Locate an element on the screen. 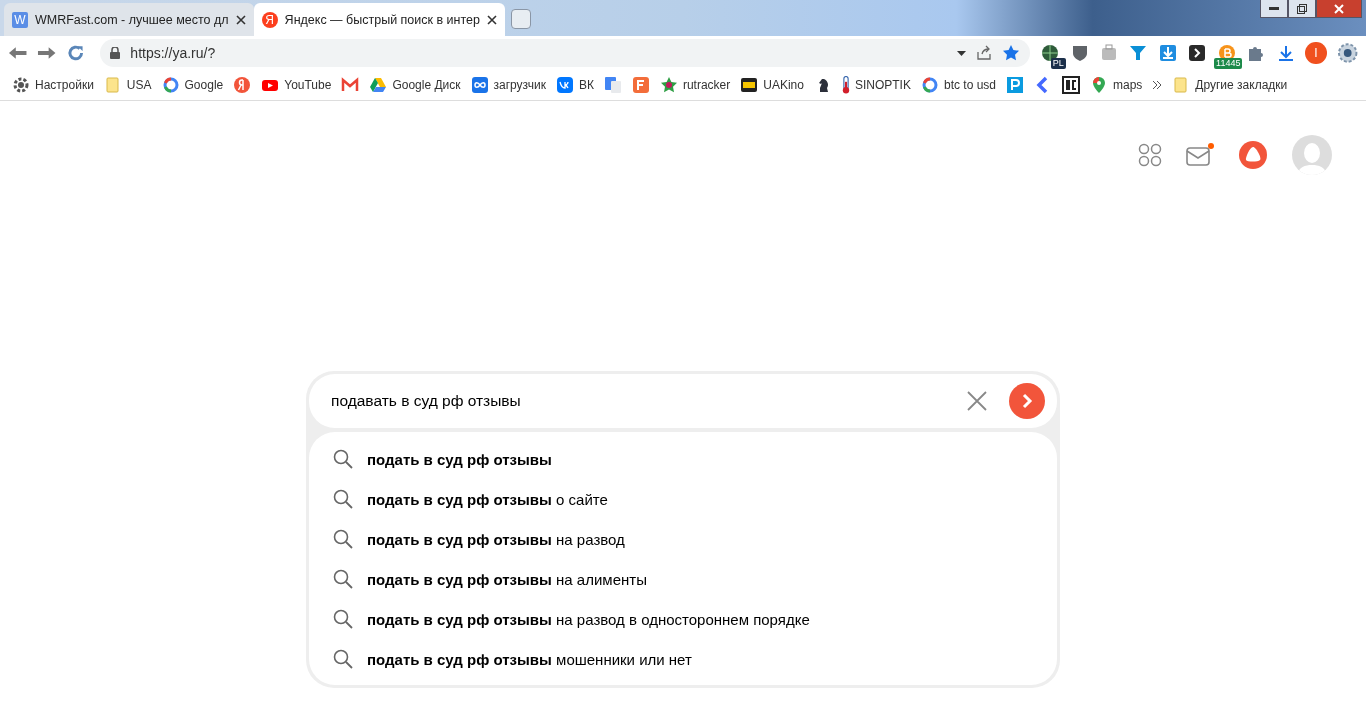  bookmark-link: maps is located at coordinates (1128, 85).